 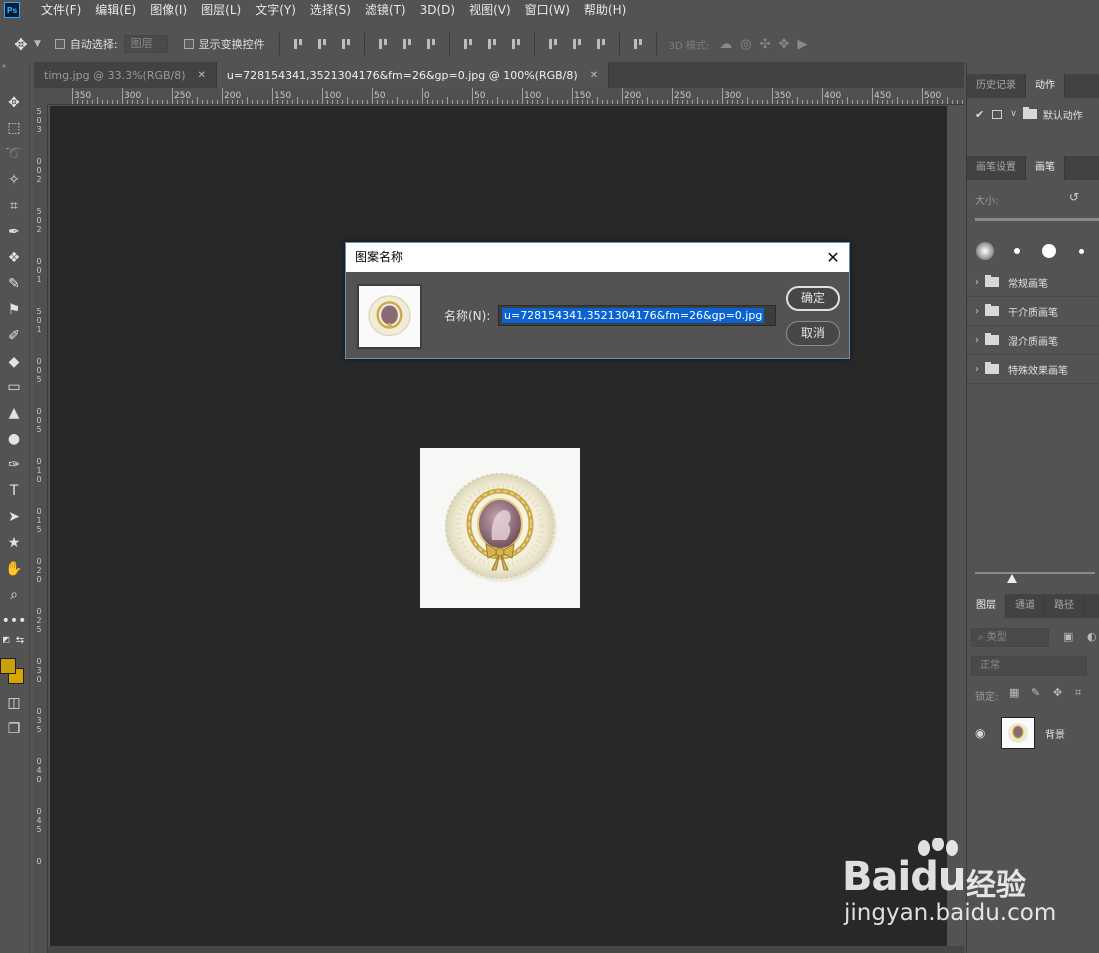 I want to click on 3d-roll-icon: ◎, so click(x=745, y=44).